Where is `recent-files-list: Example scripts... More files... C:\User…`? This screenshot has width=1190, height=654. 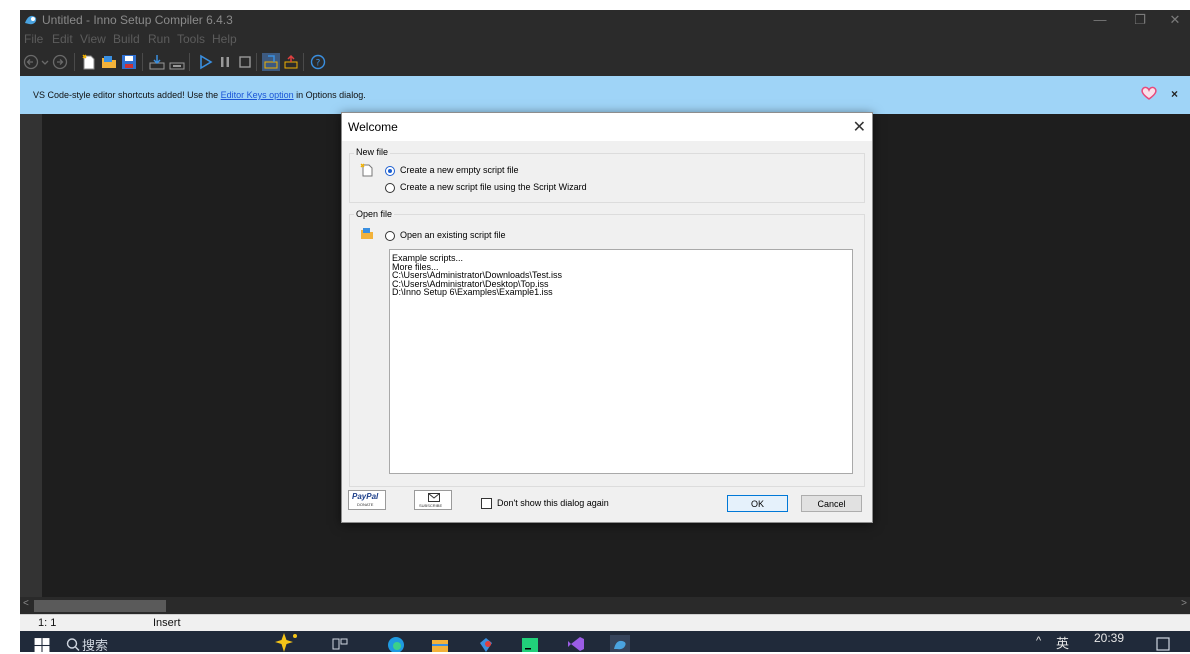 recent-files-list: Example scripts... More files... C:\User… is located at coordinates (621, 361).